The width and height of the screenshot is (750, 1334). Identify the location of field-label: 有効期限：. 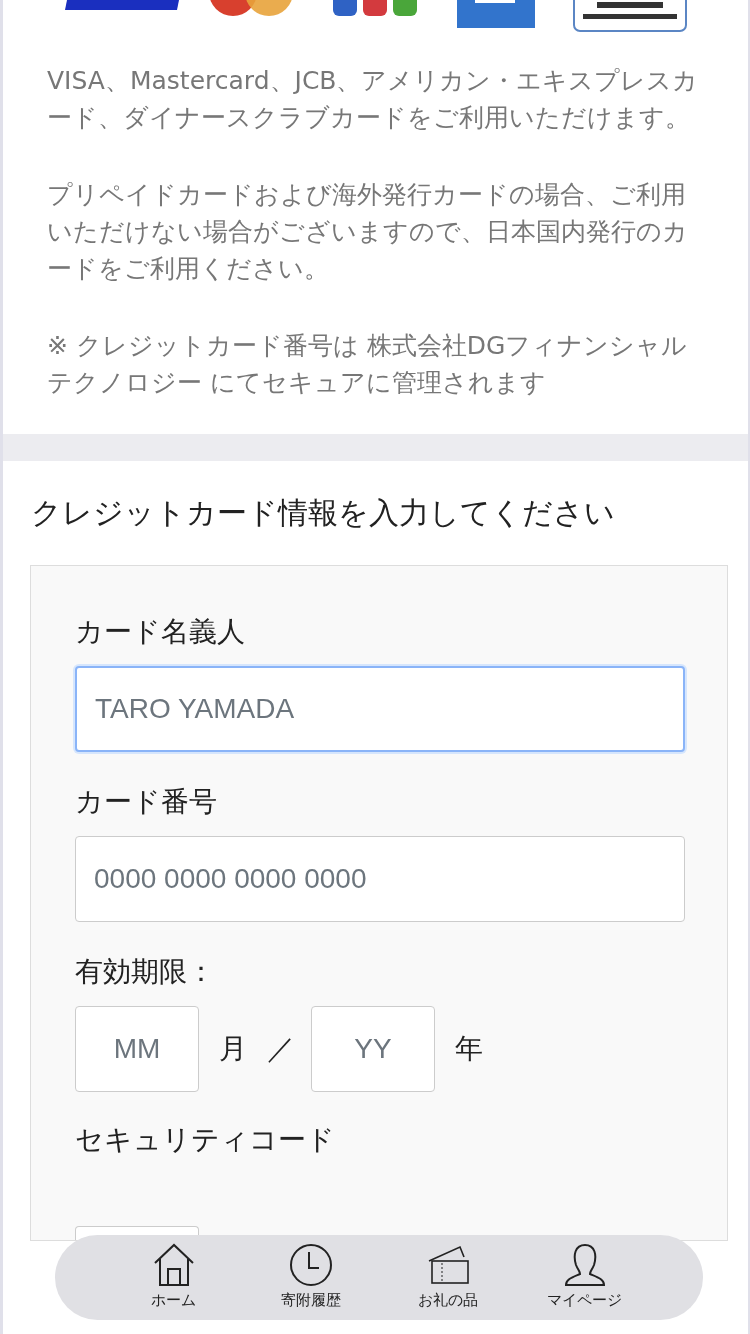
(145, 972).